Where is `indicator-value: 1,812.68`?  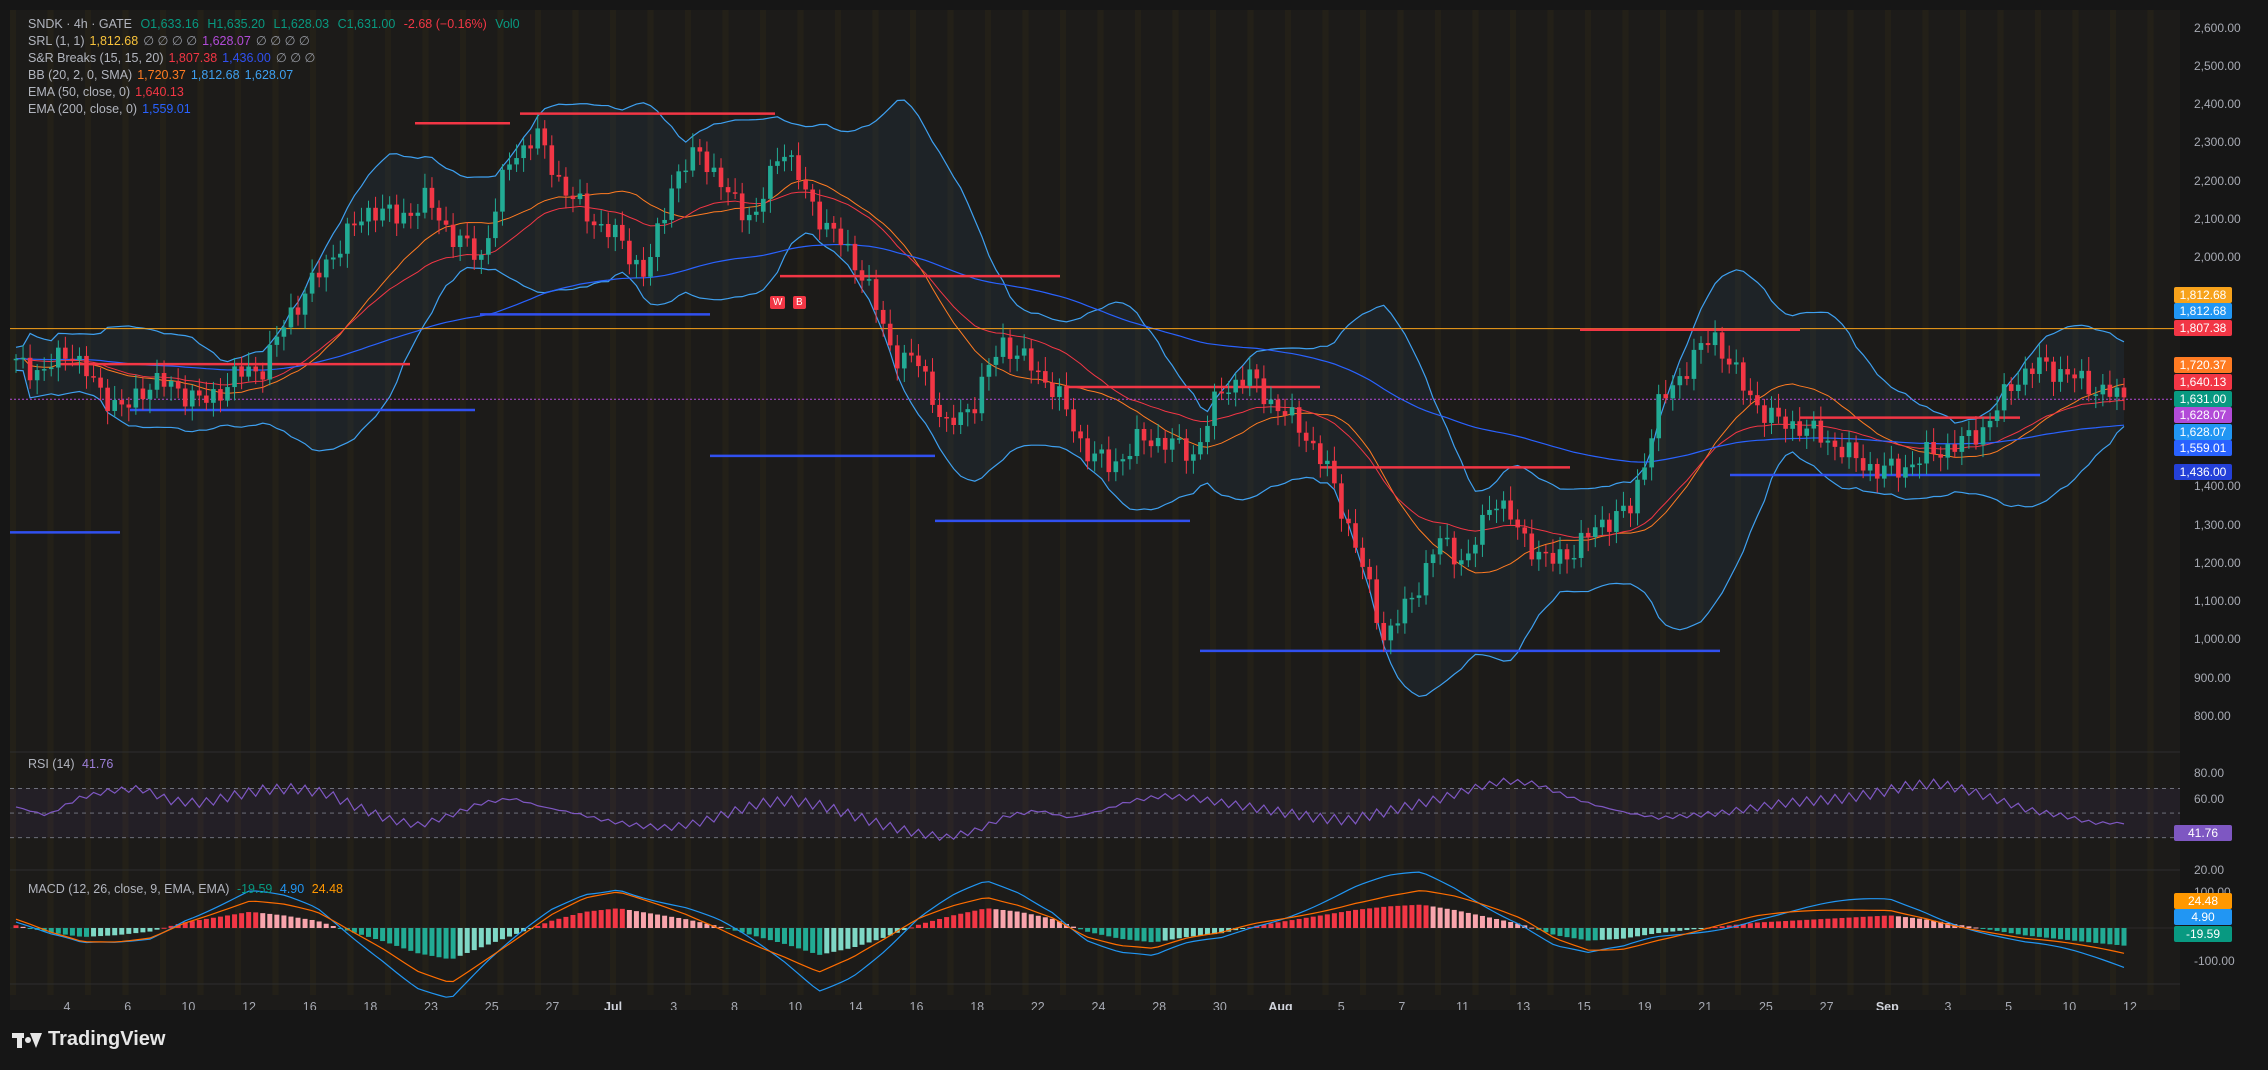 indicator-value: 1,812.68 is located at coordinates (114, 41).